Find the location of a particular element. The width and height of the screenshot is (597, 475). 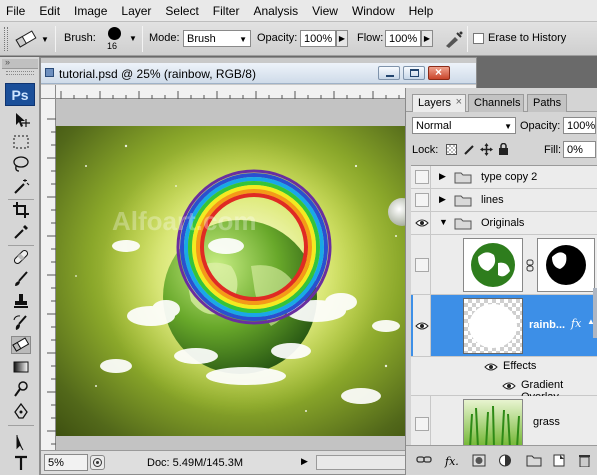

tools-grip is located at coordinates (20, 73).